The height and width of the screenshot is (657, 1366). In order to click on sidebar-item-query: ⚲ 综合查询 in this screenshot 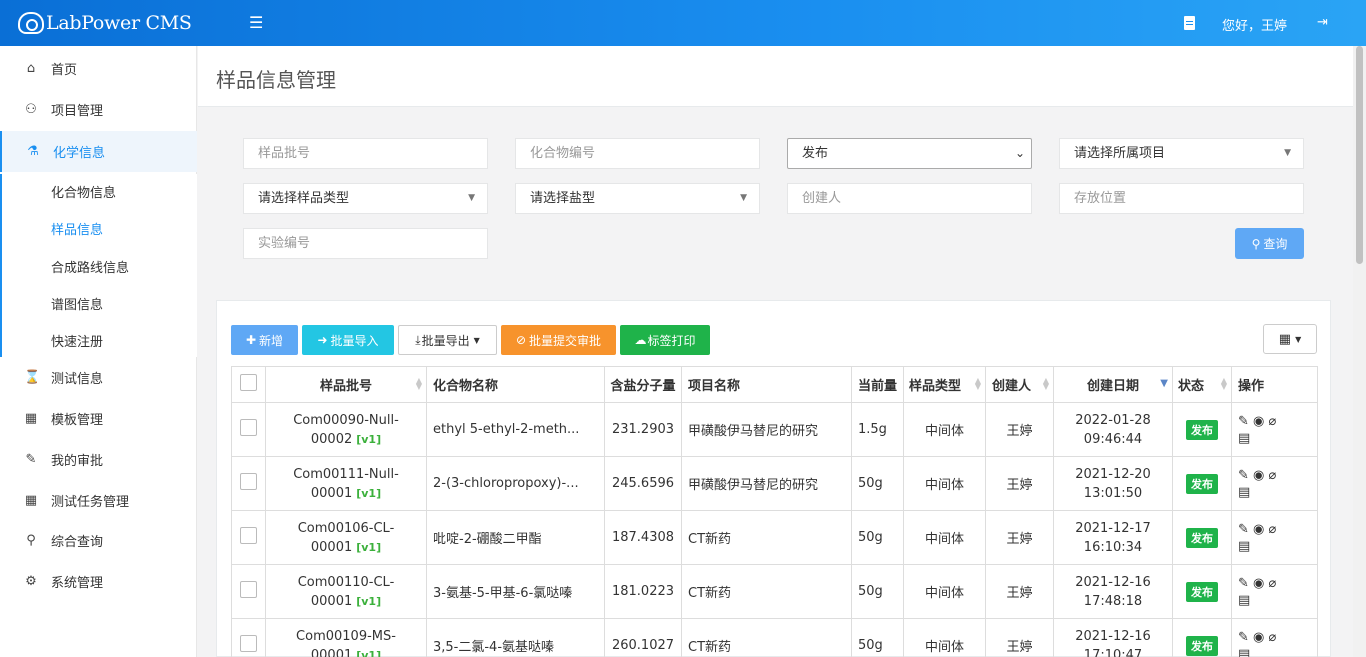, I will do `click(98, 540)`.